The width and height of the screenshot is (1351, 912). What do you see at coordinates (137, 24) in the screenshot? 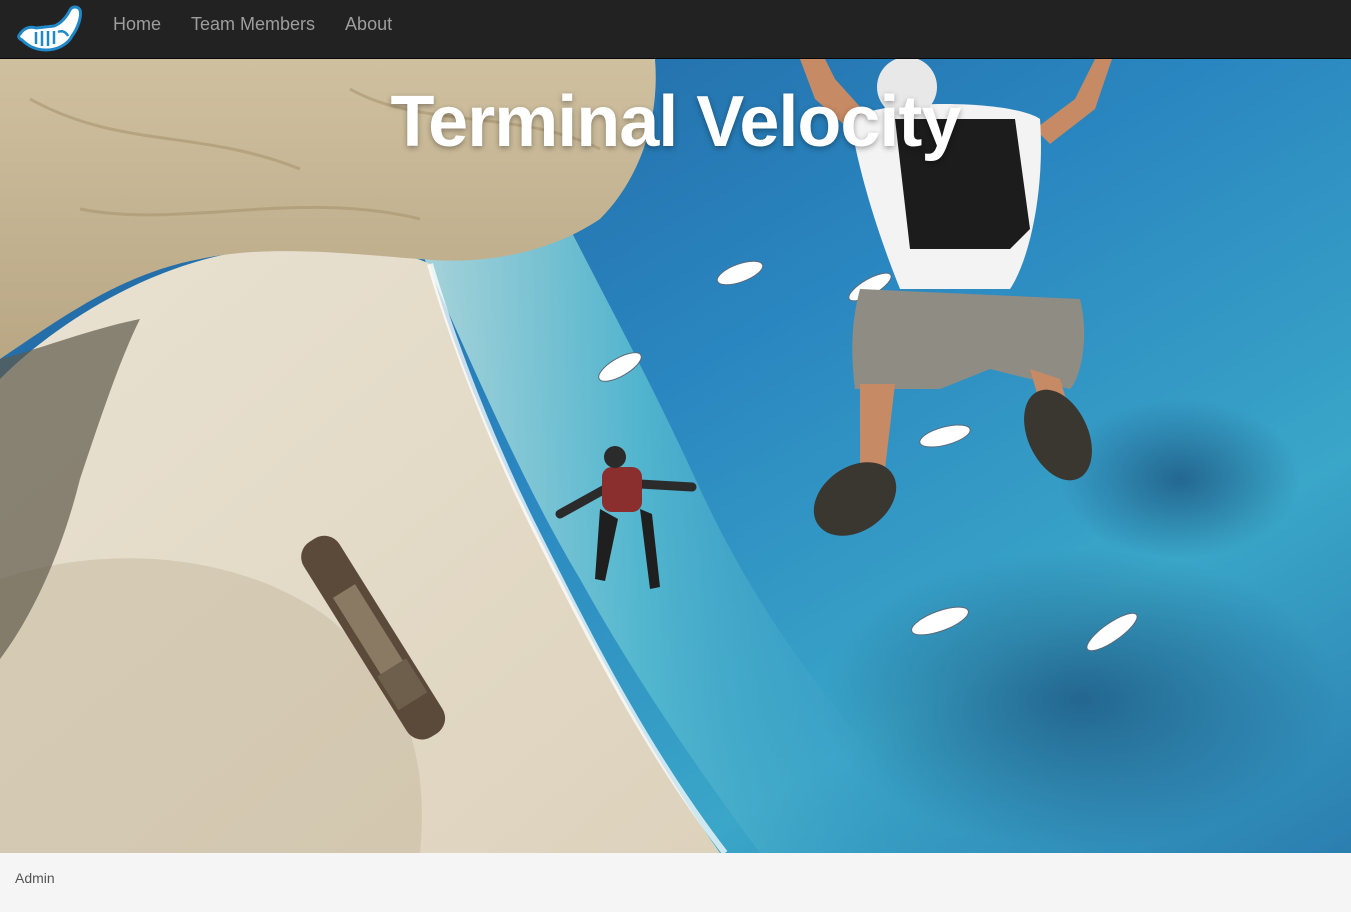
I see `nav-link-home: Home` at bounding box center [137, 24].